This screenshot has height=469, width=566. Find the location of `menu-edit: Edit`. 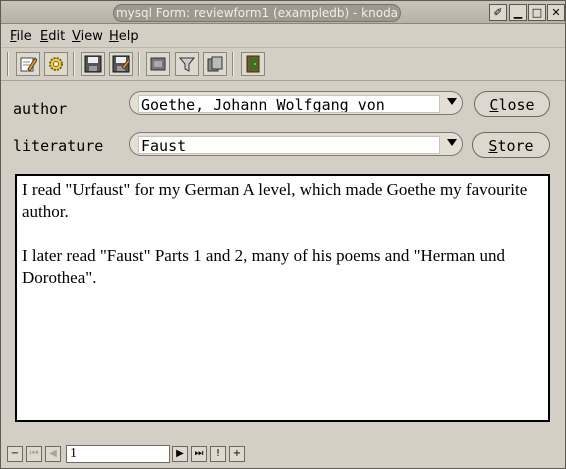

menu-edit: Edit is located at coordinates (52, 36).